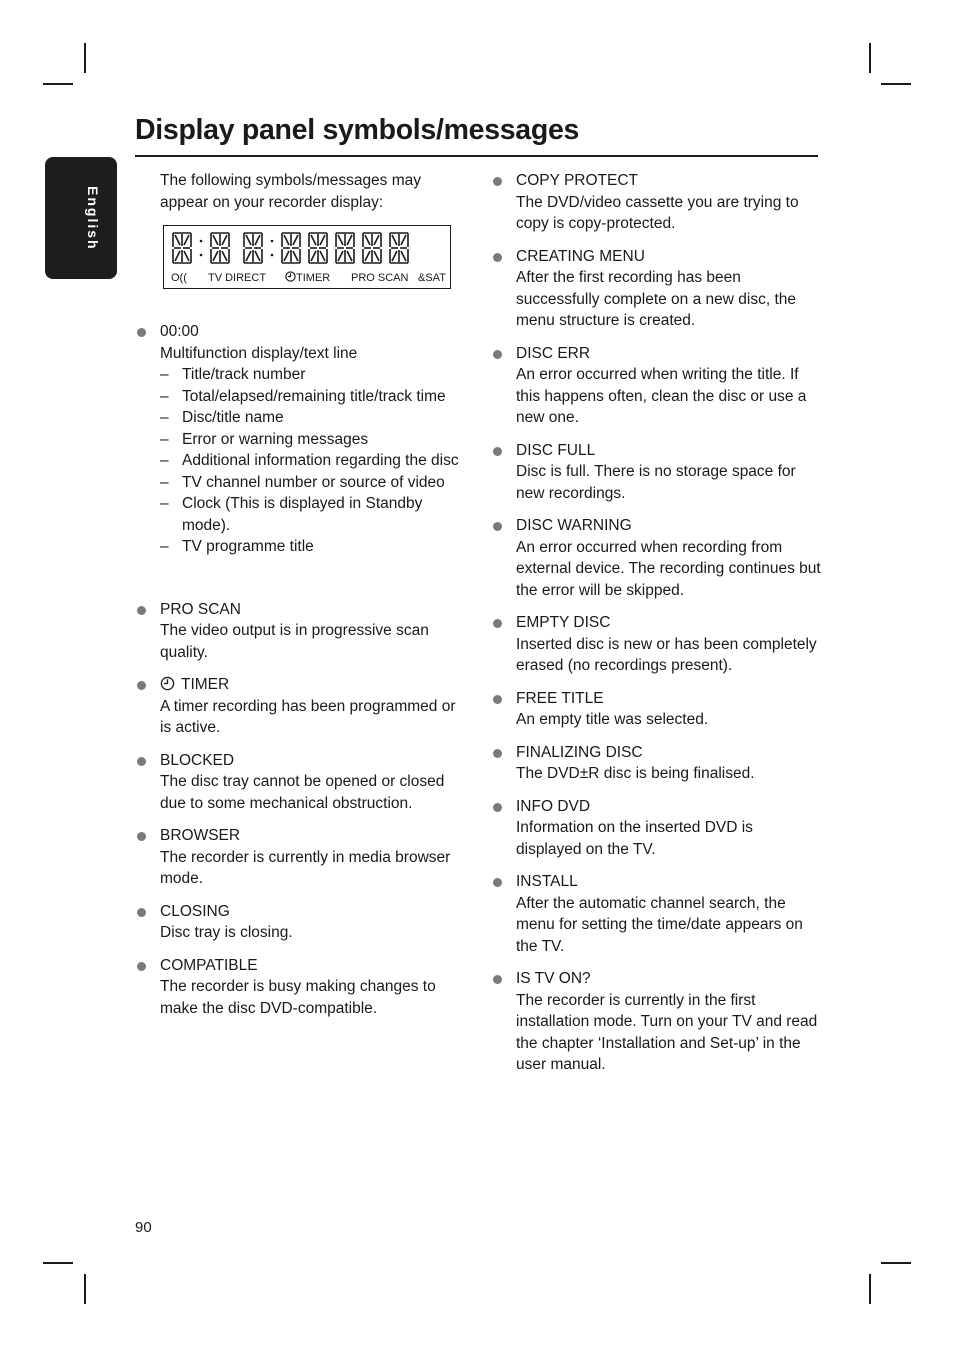 The height and width of the screenshot is (1347, 954). What do you see at coordinates (259, 353) in the screenshot?
I see `item-description: Multifunction display/text line` at bounding box center [259, 353].